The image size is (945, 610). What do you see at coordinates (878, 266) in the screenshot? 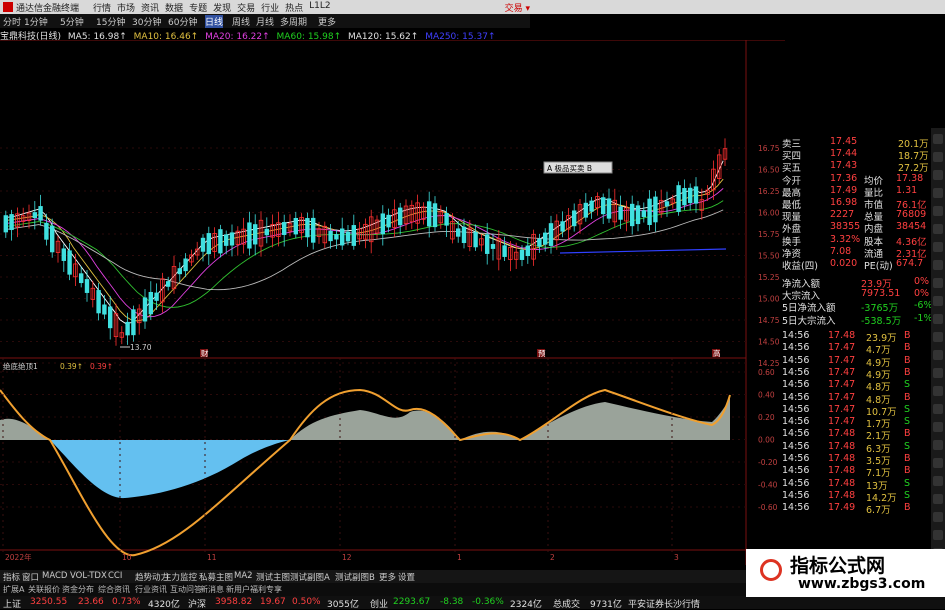
I see `quote-label-2: PE(动)` at bounding box center [878, 266].